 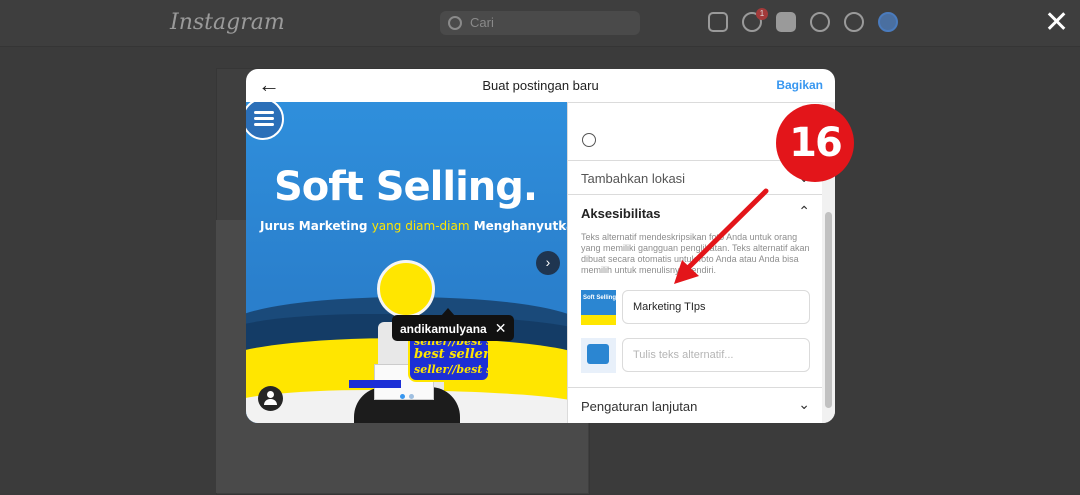 What do you see at coordinates (854, 22) in the screenshot?
I see `heart-icon` at bounding box center [854, 22].